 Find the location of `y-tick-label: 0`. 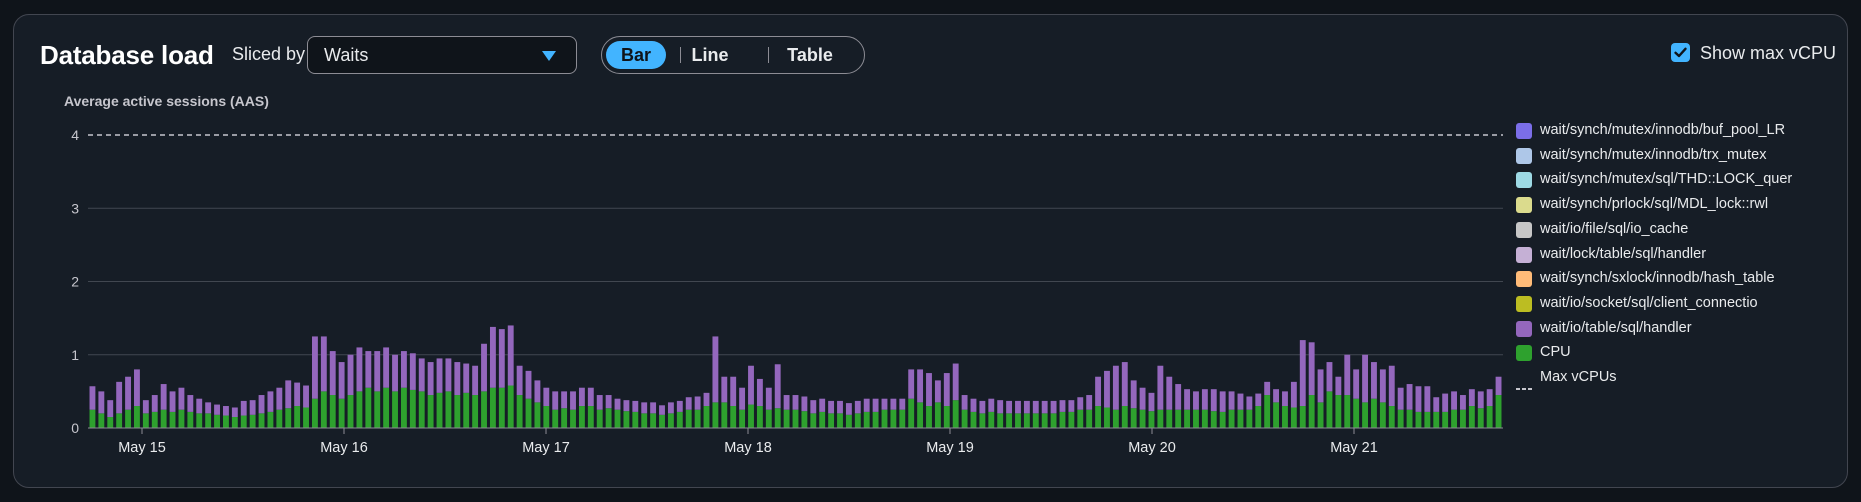

y-tick-label: 0 is located at coordinates (75, 428).